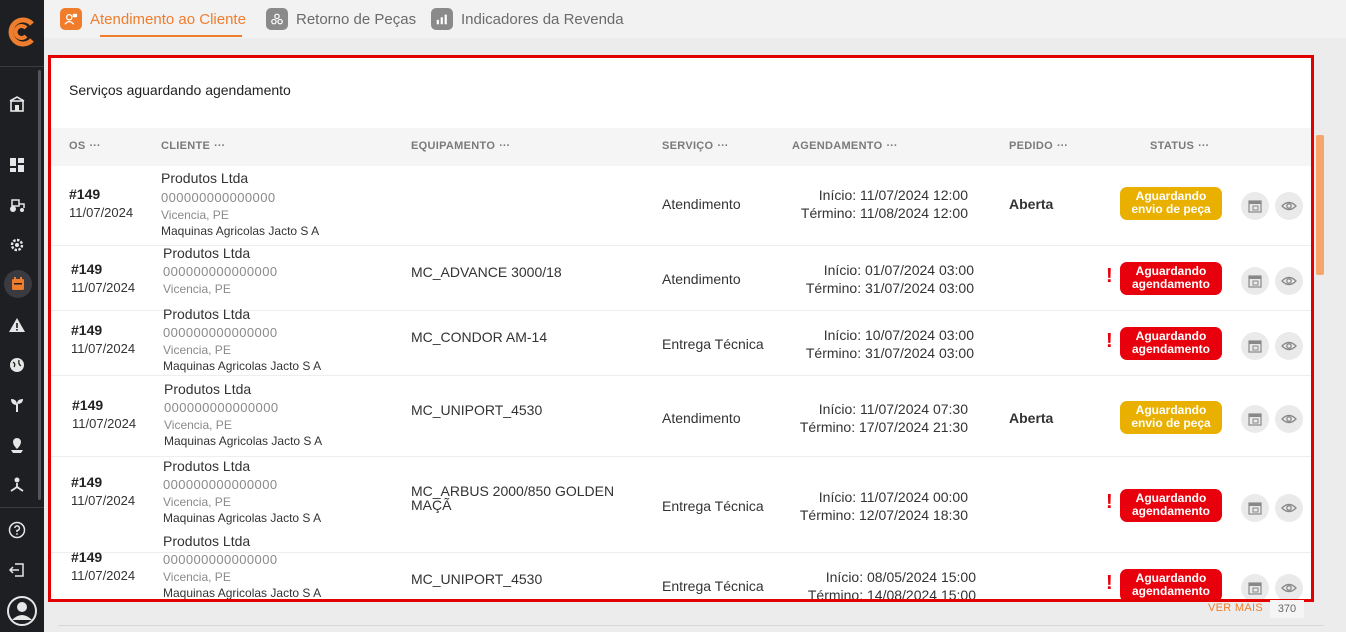  I want to click on column-header-cliente: CLIENTE ···, so click(193, 146).